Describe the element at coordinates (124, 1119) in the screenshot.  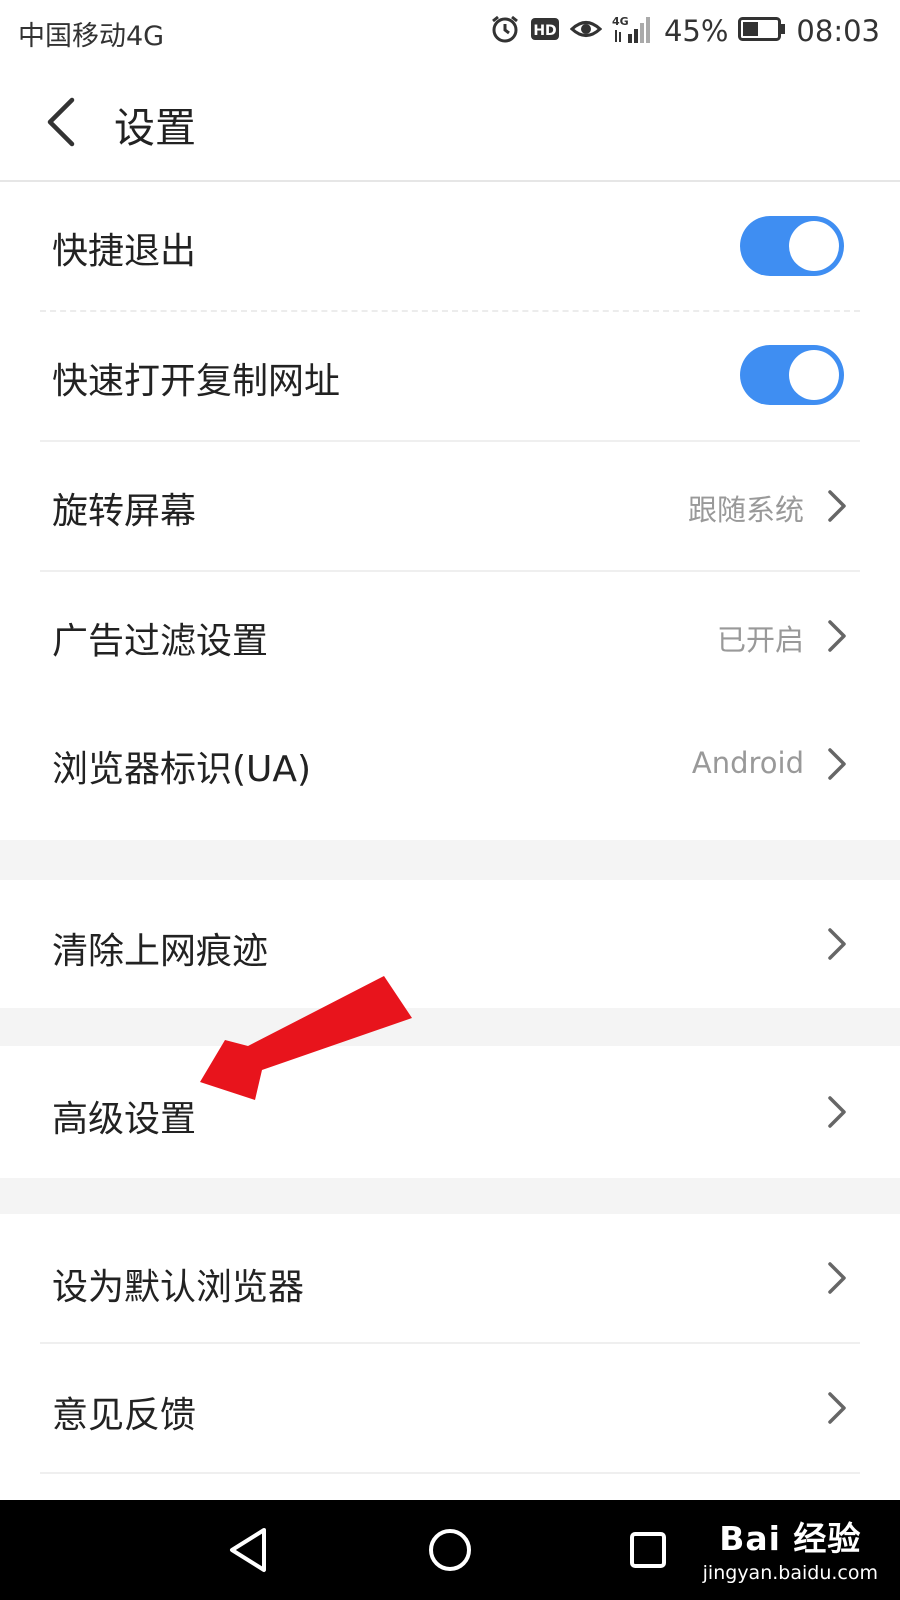
I see `setting-label-advanced: 高级设置` at that location.